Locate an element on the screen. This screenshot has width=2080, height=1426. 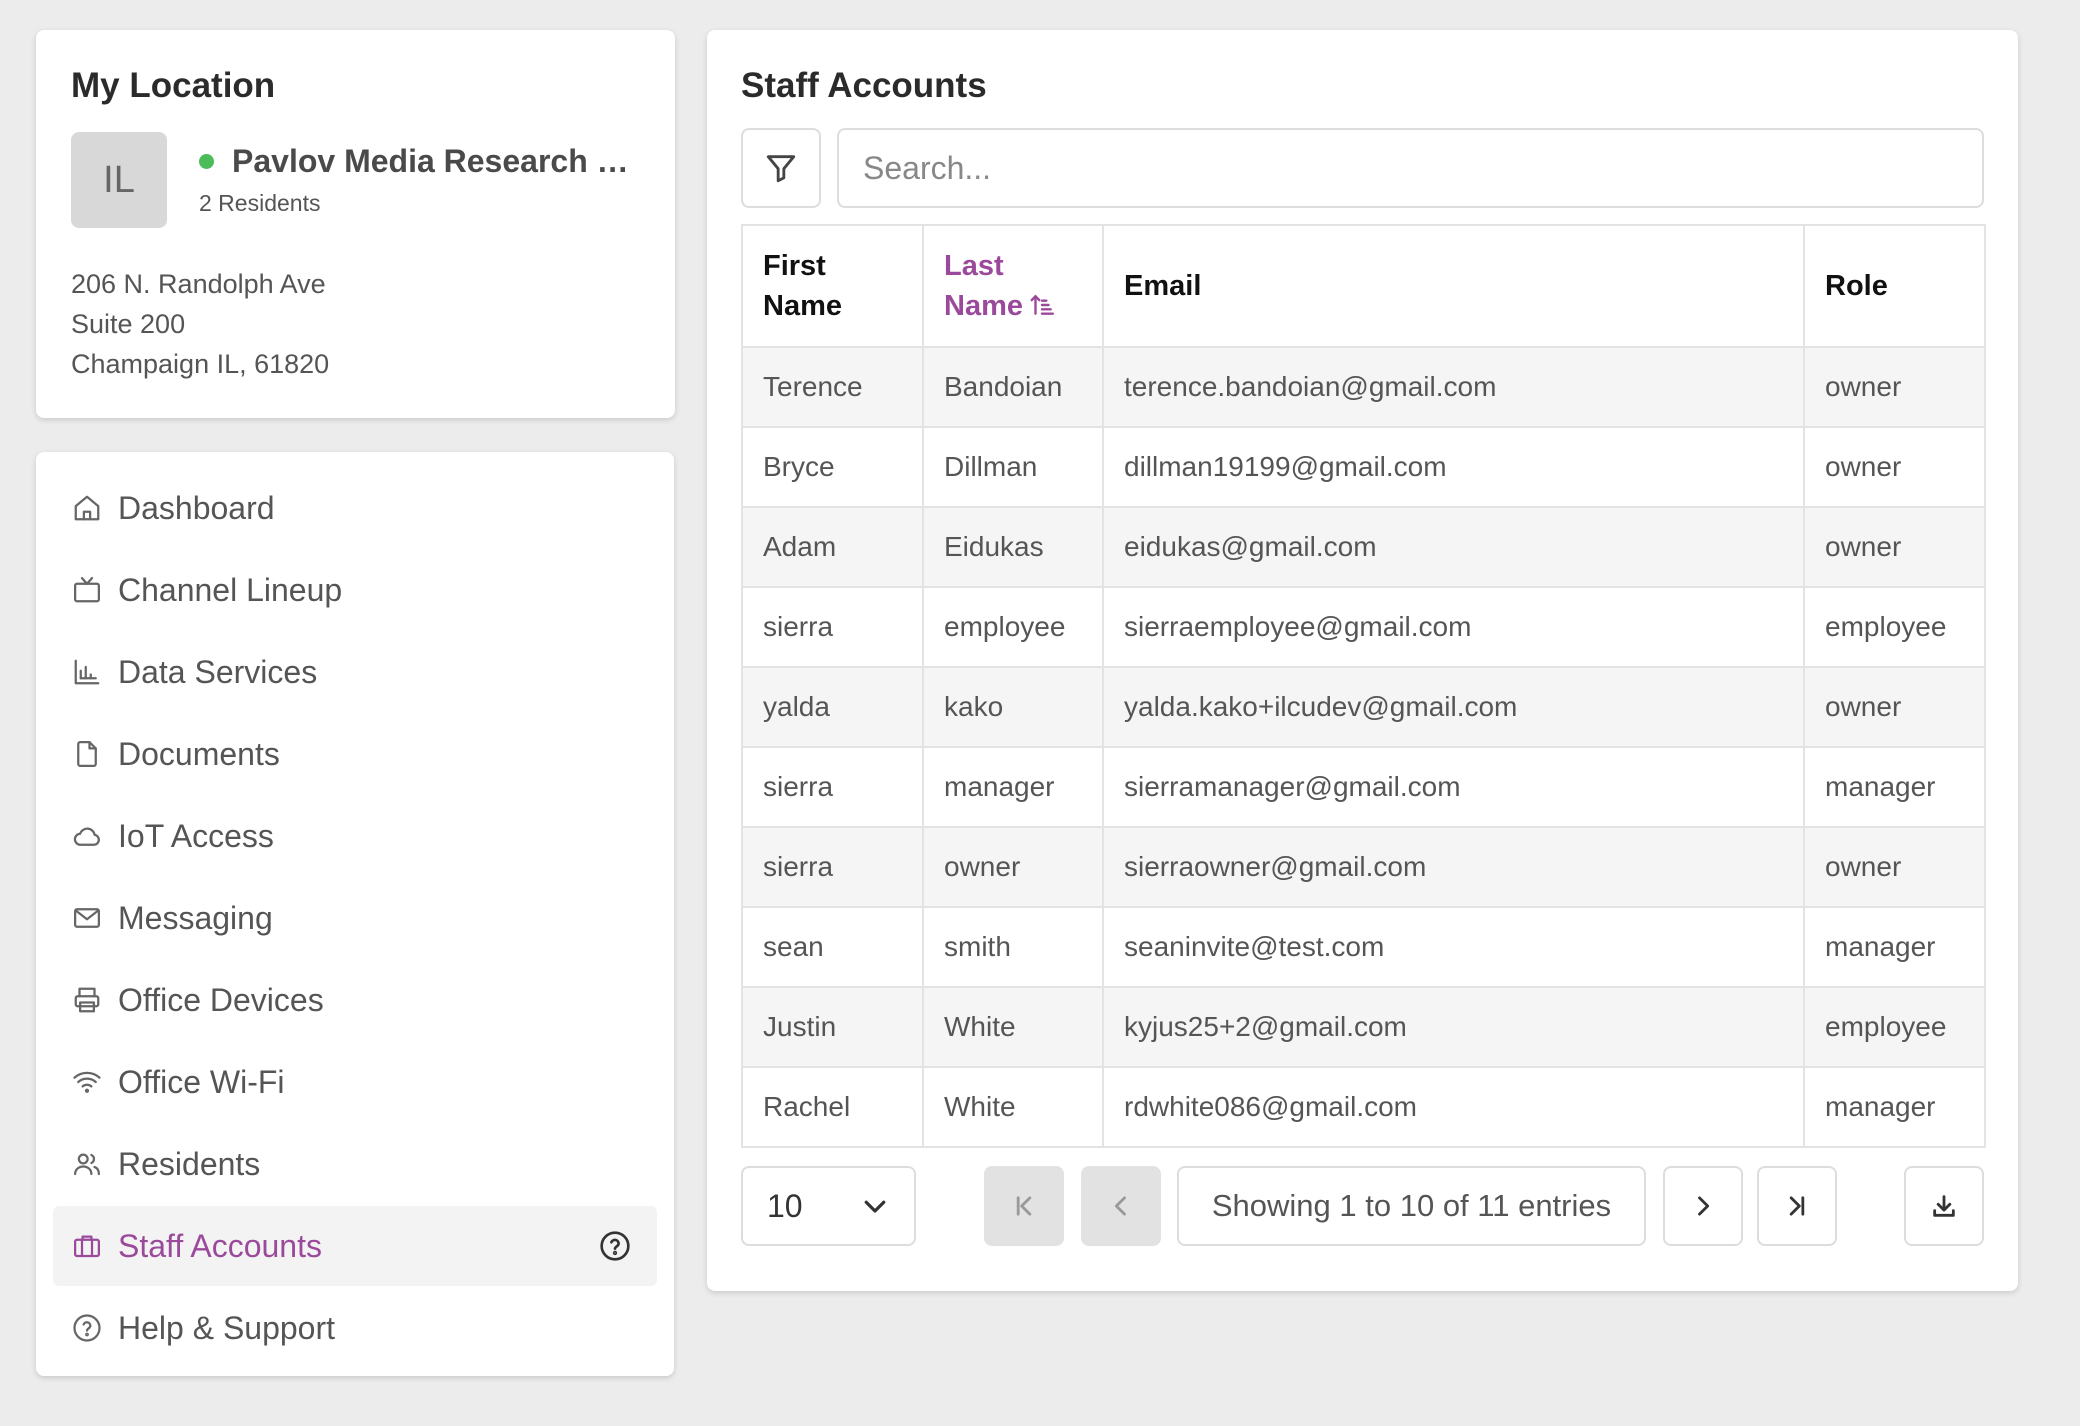
address-line-2: Suite 200 is located at coordinates (128, 324).